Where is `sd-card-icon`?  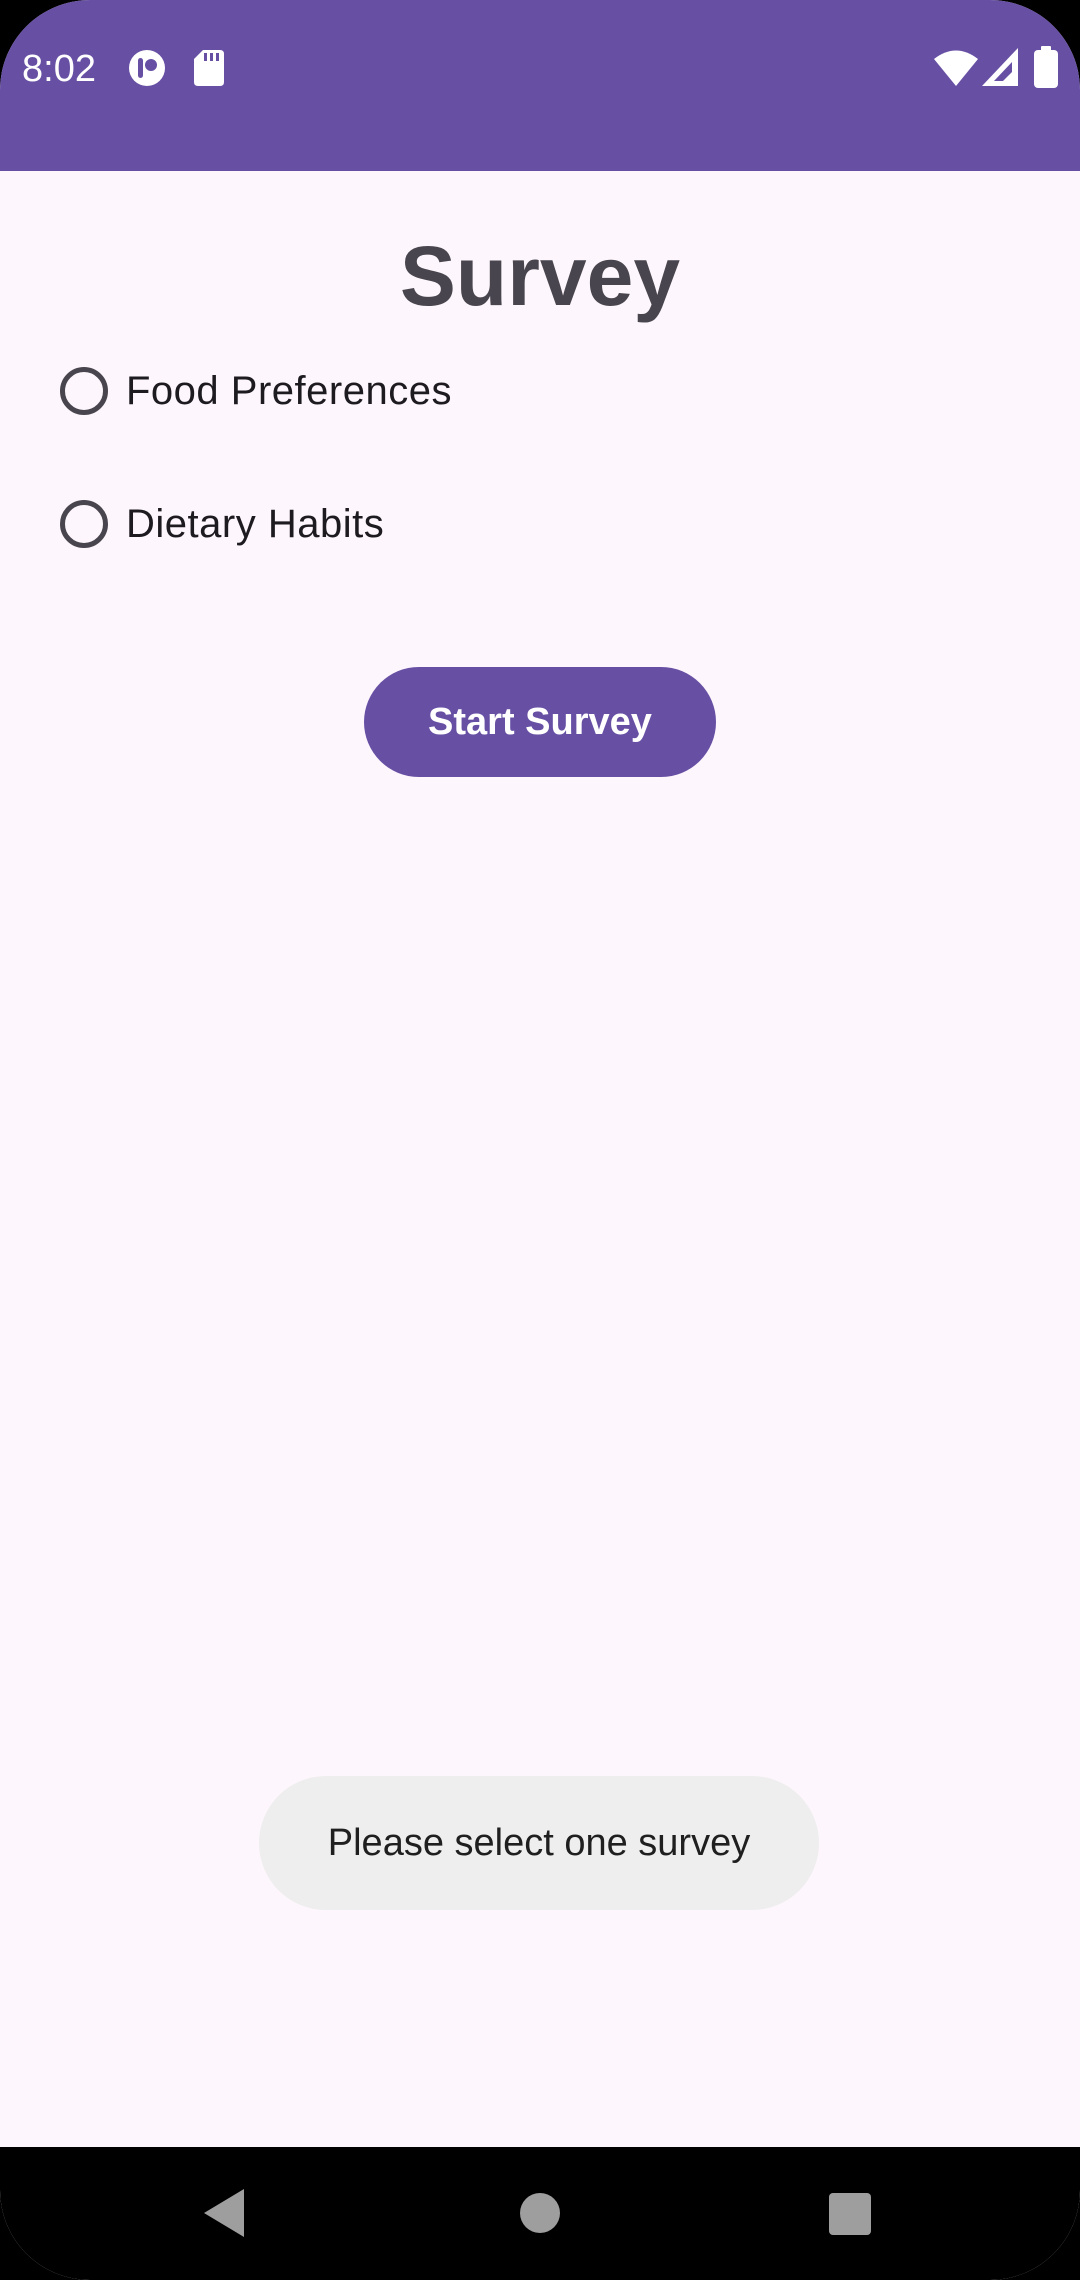 sd-card-icon is located at coordinates (209, 68).